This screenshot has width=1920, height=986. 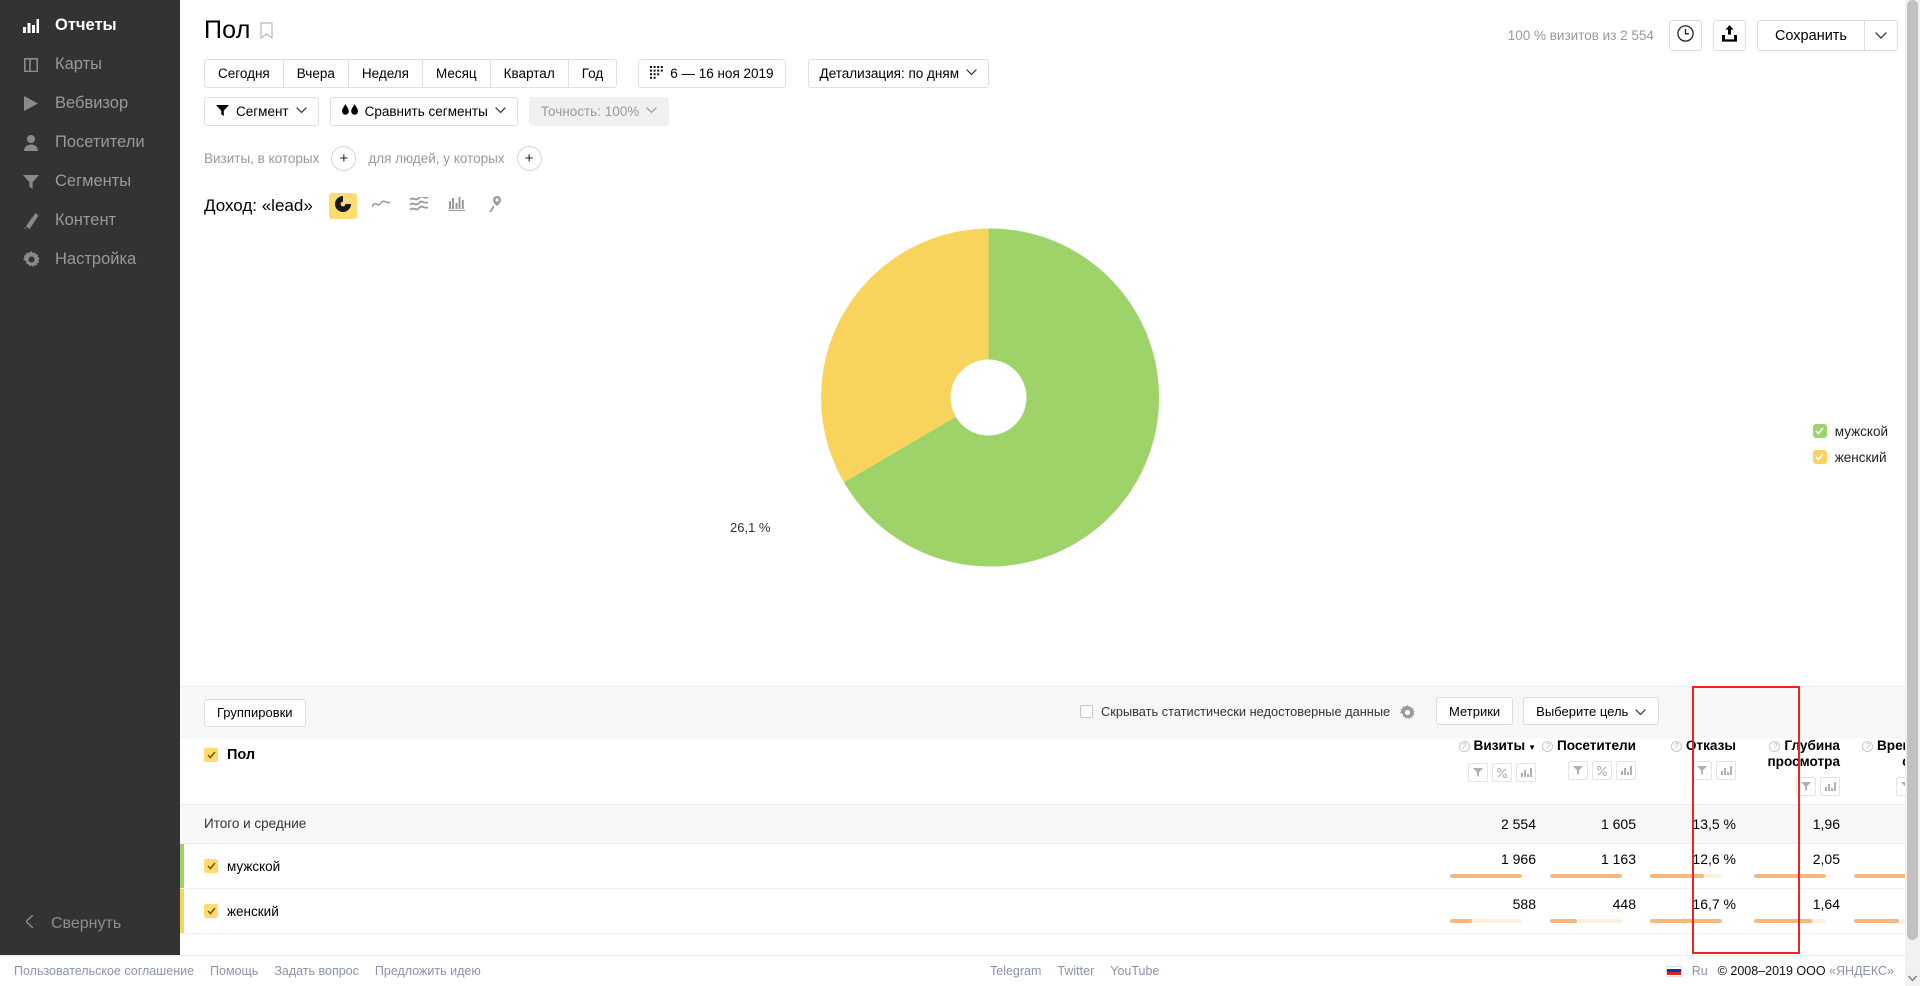 I want to click on table-row: женский 588 448 16,7 % 1,64, so click(x=1050, y=911).